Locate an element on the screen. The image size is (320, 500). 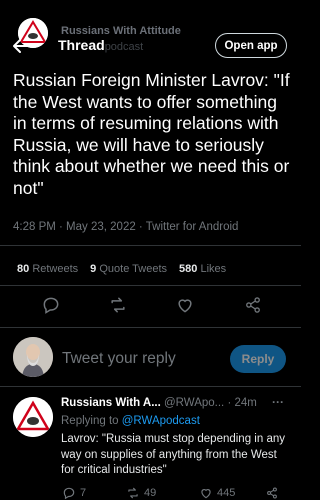
tweet-actions is located at coordinates (150, 310).